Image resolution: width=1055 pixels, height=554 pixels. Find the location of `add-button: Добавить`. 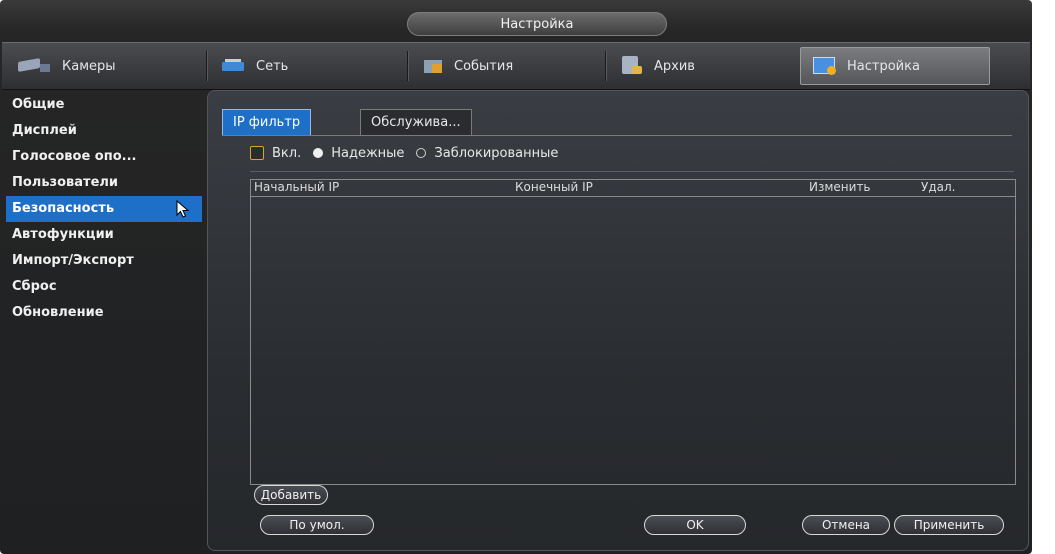

add-button: Добавить is located at coordinates (291, 495).